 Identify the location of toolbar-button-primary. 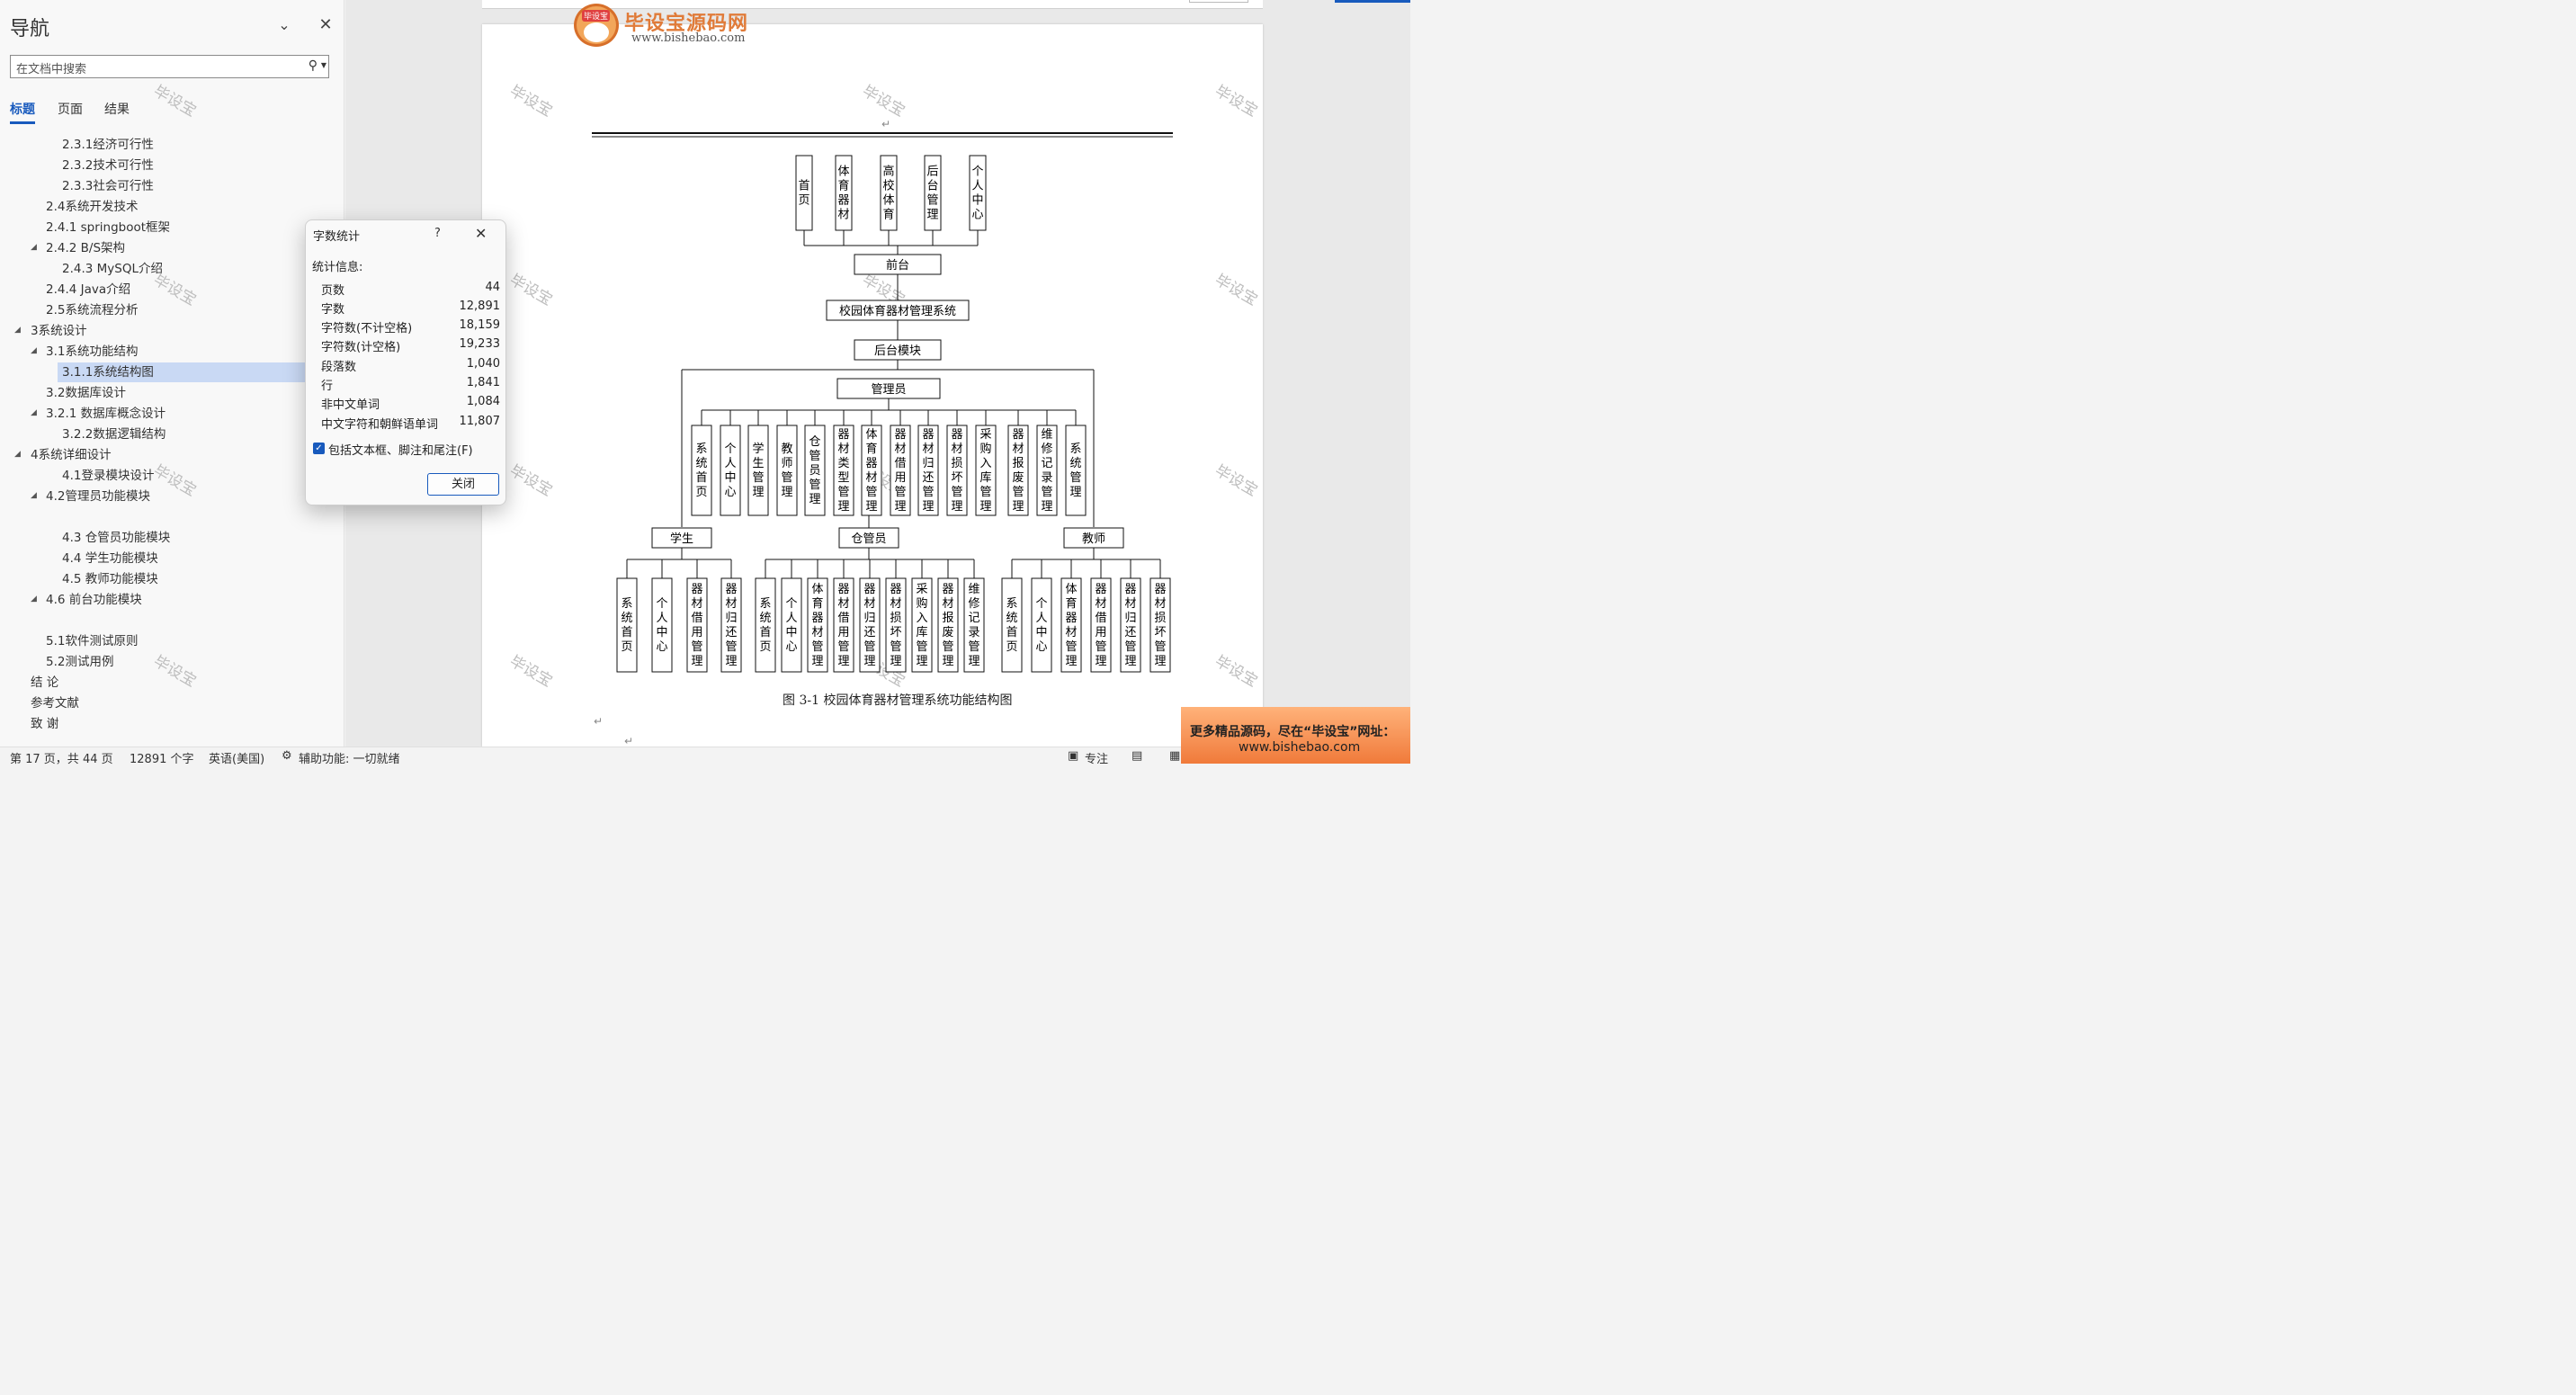
(1372, 1).